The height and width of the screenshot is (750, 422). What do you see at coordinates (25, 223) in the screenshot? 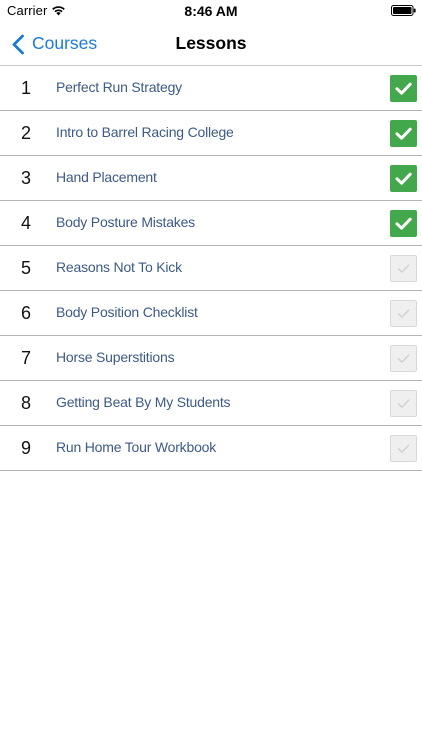
I see `lesson-number: 4` at bounding box center [25, 223].